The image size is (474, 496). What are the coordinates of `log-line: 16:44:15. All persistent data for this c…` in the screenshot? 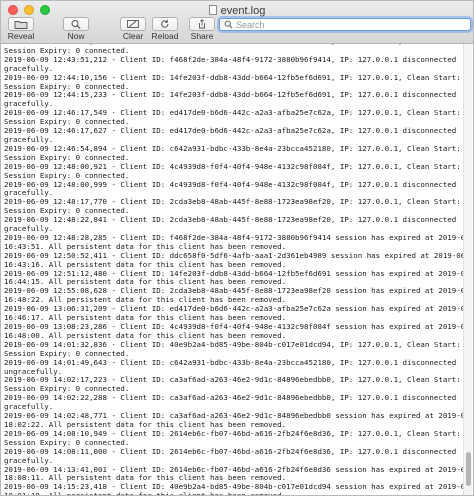 It's located at (145, 282).